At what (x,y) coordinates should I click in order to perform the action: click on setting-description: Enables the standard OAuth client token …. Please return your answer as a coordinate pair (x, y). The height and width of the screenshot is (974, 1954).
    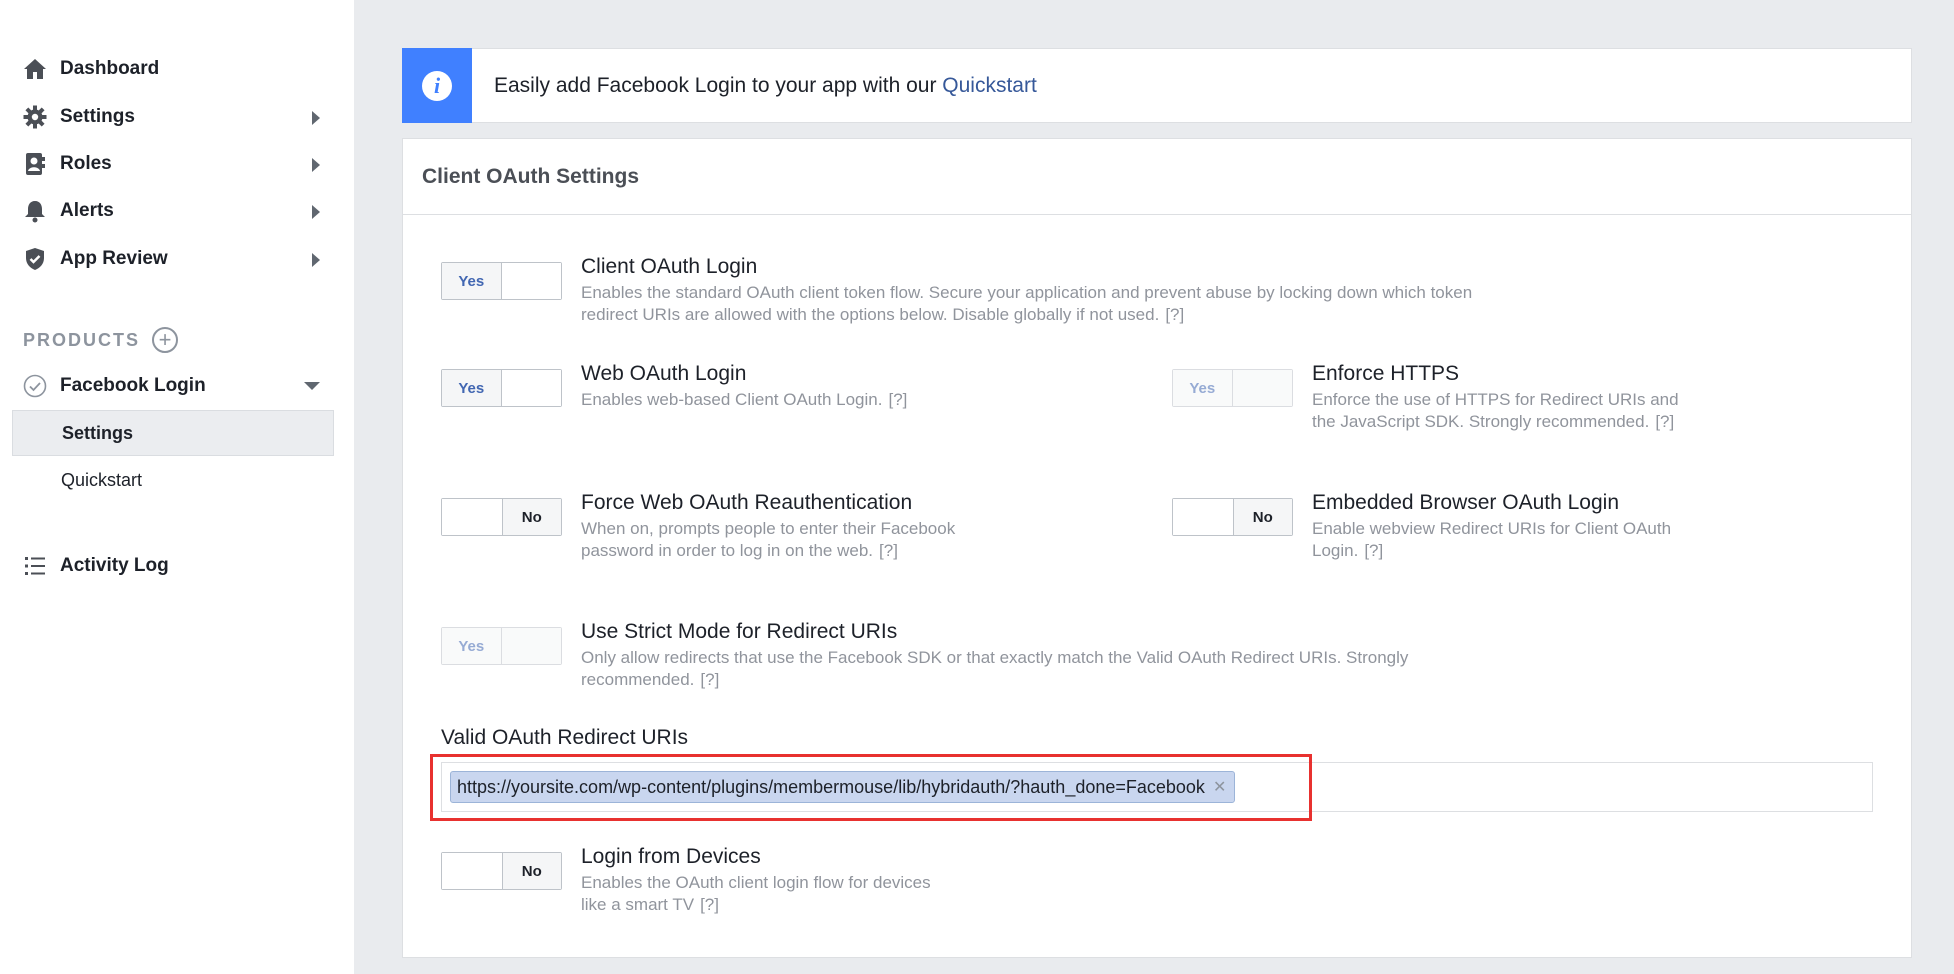
    Looking at the image, I should click on (1041, 304).